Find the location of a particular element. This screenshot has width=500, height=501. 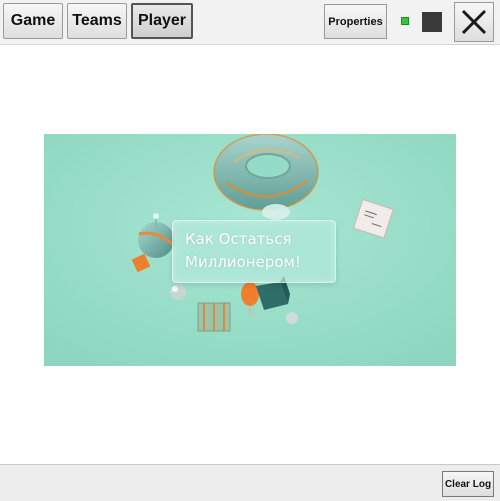

title-line-1: Как Остаться is located at coordinates (238, 239).